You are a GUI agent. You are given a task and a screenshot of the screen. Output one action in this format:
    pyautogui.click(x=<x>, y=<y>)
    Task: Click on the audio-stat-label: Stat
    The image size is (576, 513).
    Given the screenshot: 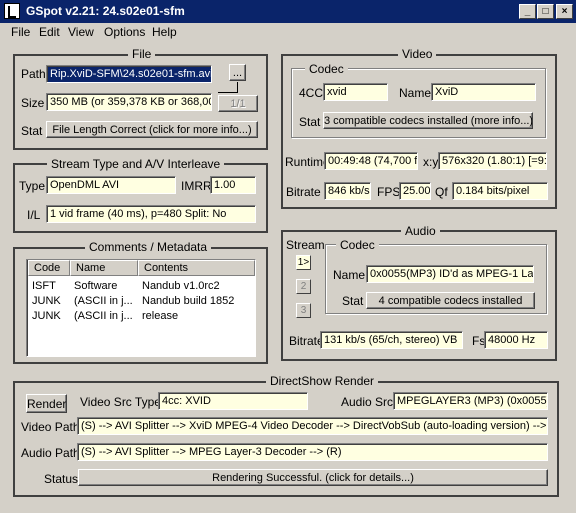 What is the action you would take?
    pyautogui.click(x=353, y=301)
    